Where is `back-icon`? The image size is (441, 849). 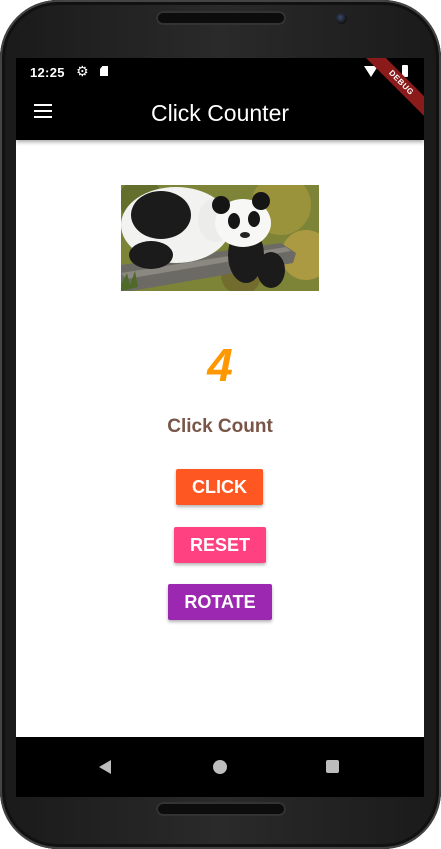
back-icon is located at coordinates (105, 767).